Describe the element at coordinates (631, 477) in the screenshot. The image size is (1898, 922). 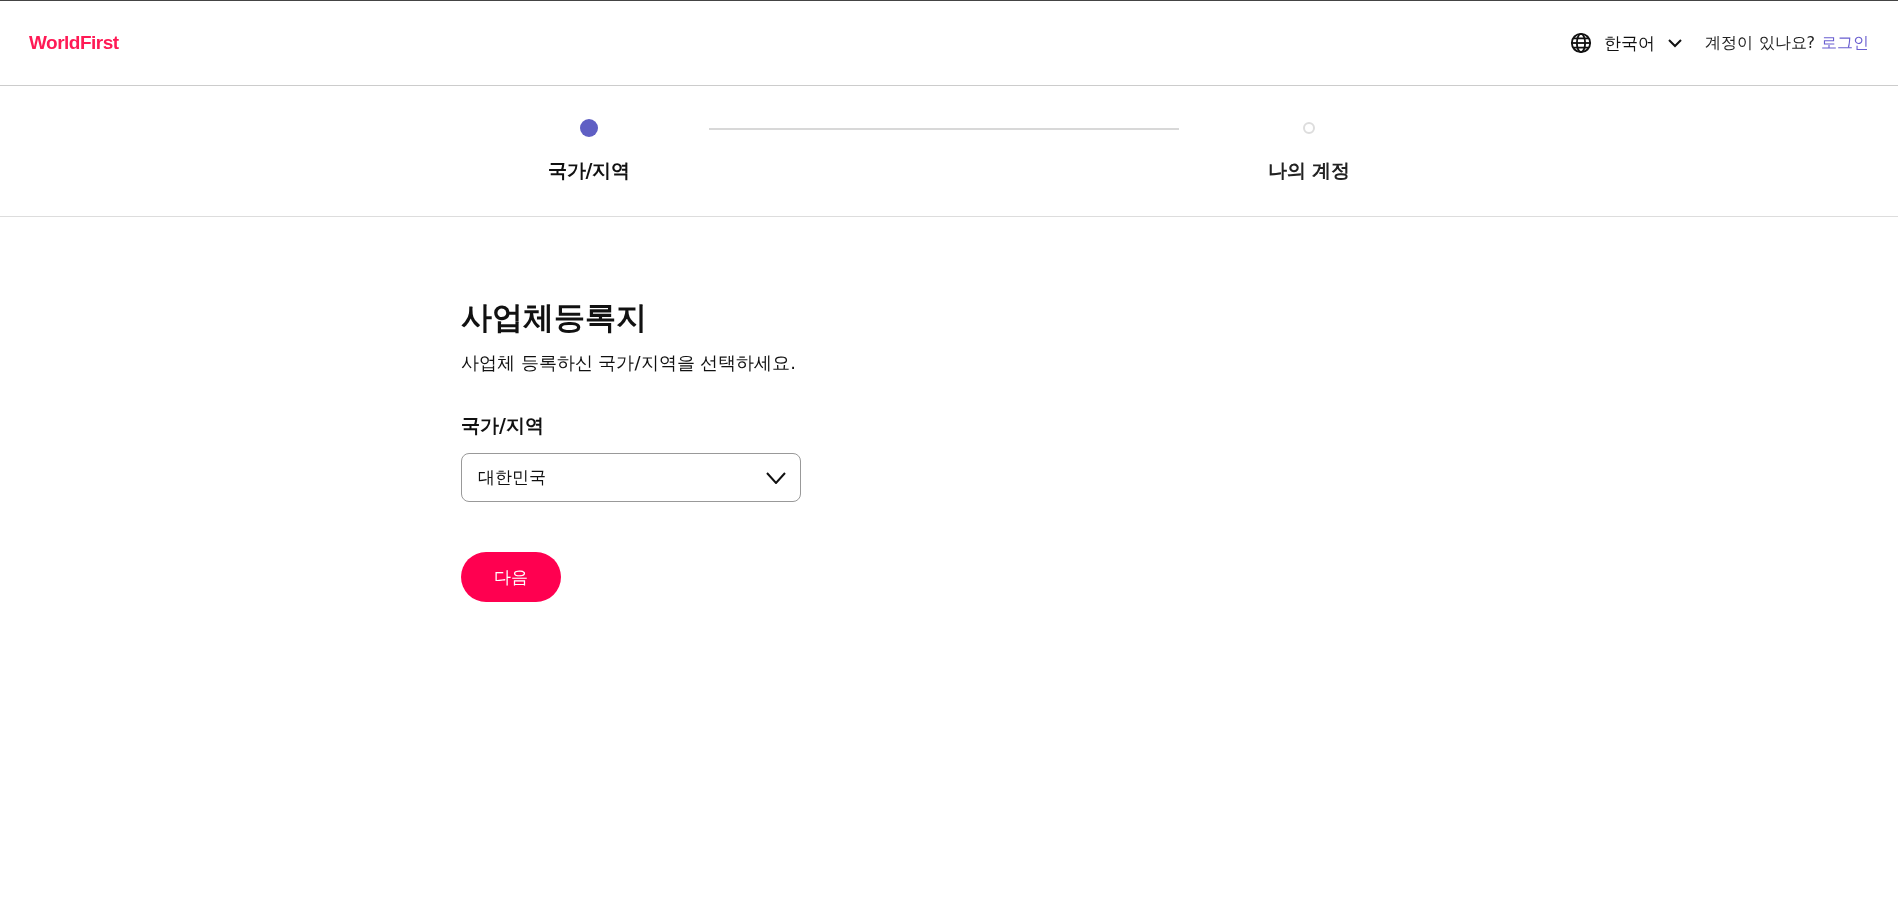
I see `country-select: 대한민국` at that location.